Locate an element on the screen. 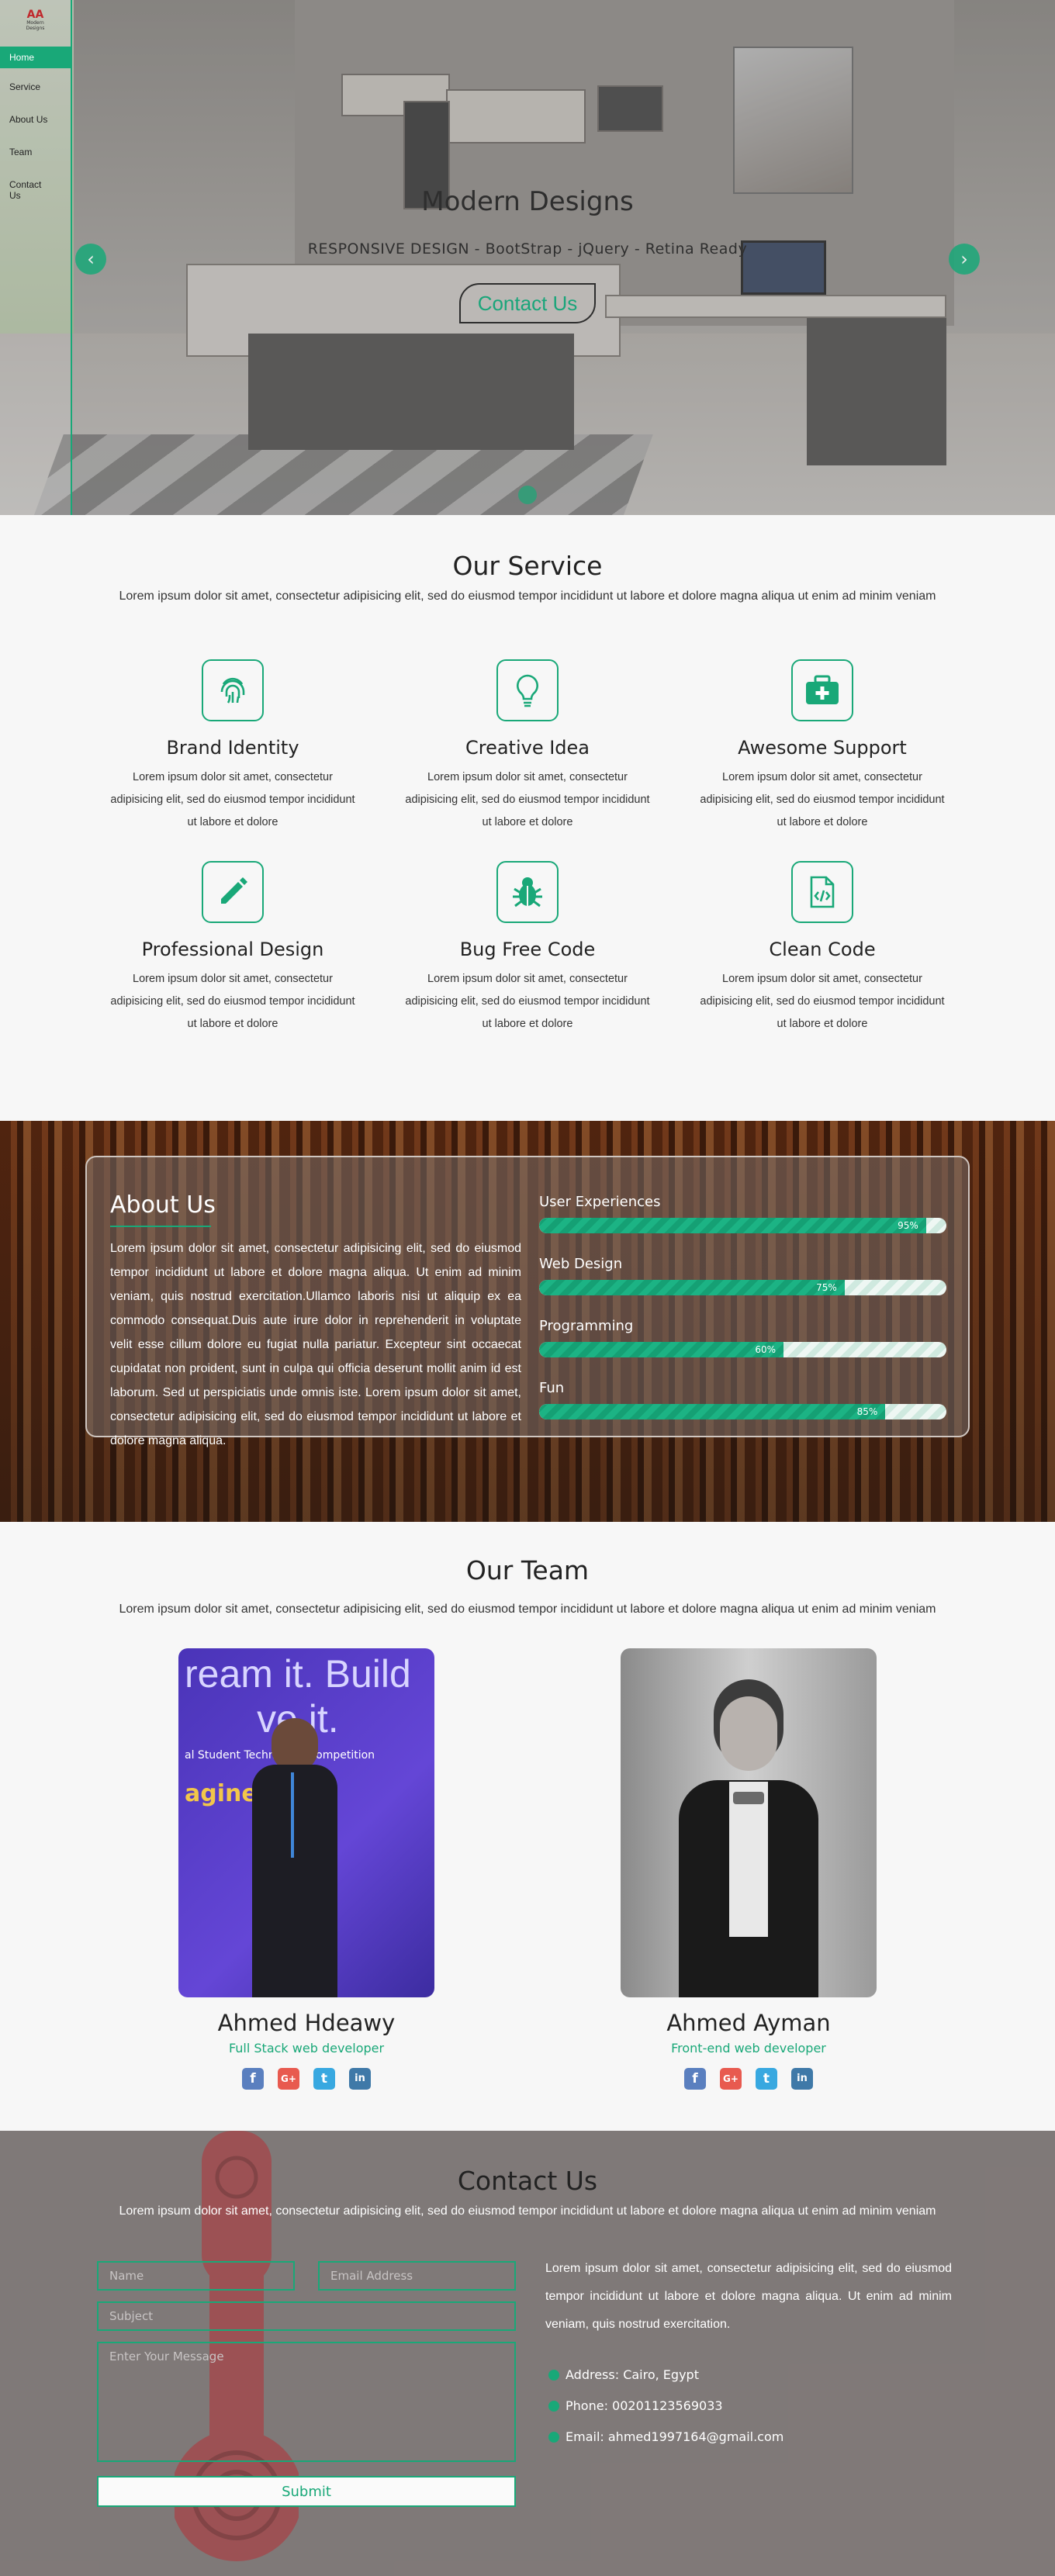  skill-bar-fill: 85% is located at coordinates (712, 1411).